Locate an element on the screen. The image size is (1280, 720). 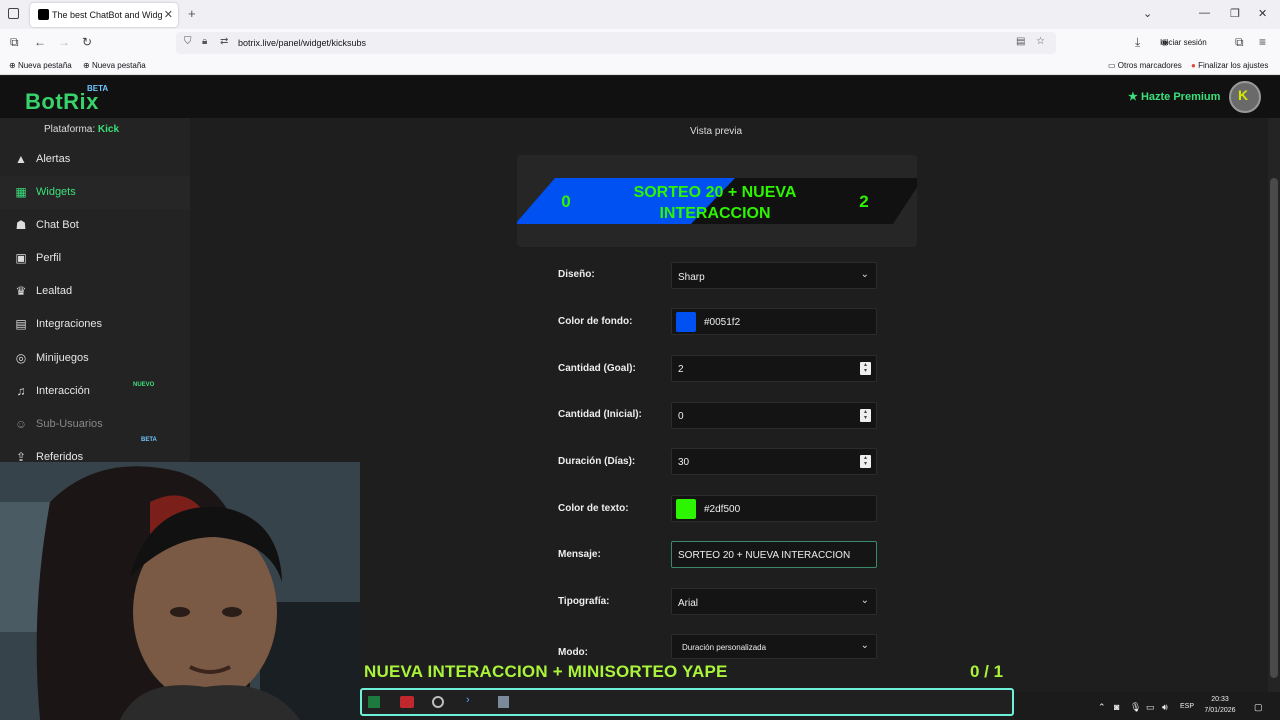
microphone-icon: 🎙︎ is located at coordinates (1135, 707).